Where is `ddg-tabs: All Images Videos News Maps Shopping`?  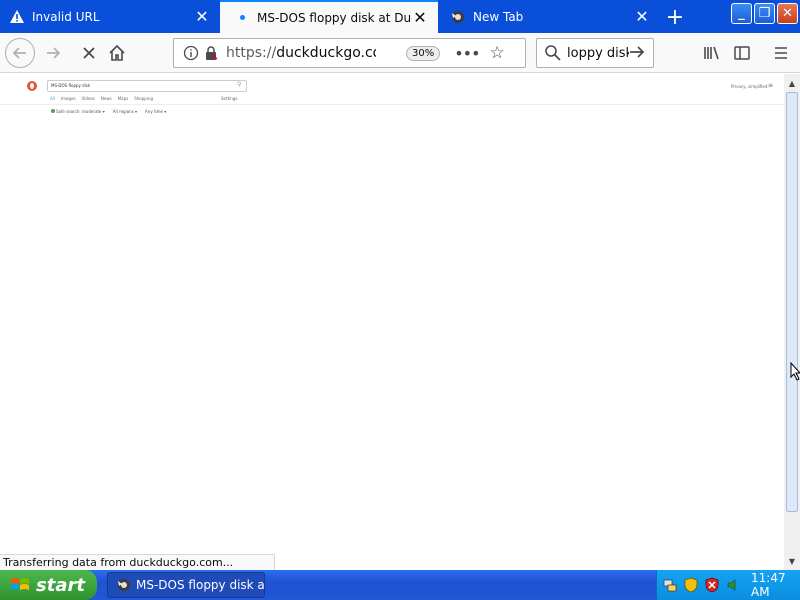 ddg-tabs: All Images Videos News Maps Shopping is located at coordinates (101, 98).